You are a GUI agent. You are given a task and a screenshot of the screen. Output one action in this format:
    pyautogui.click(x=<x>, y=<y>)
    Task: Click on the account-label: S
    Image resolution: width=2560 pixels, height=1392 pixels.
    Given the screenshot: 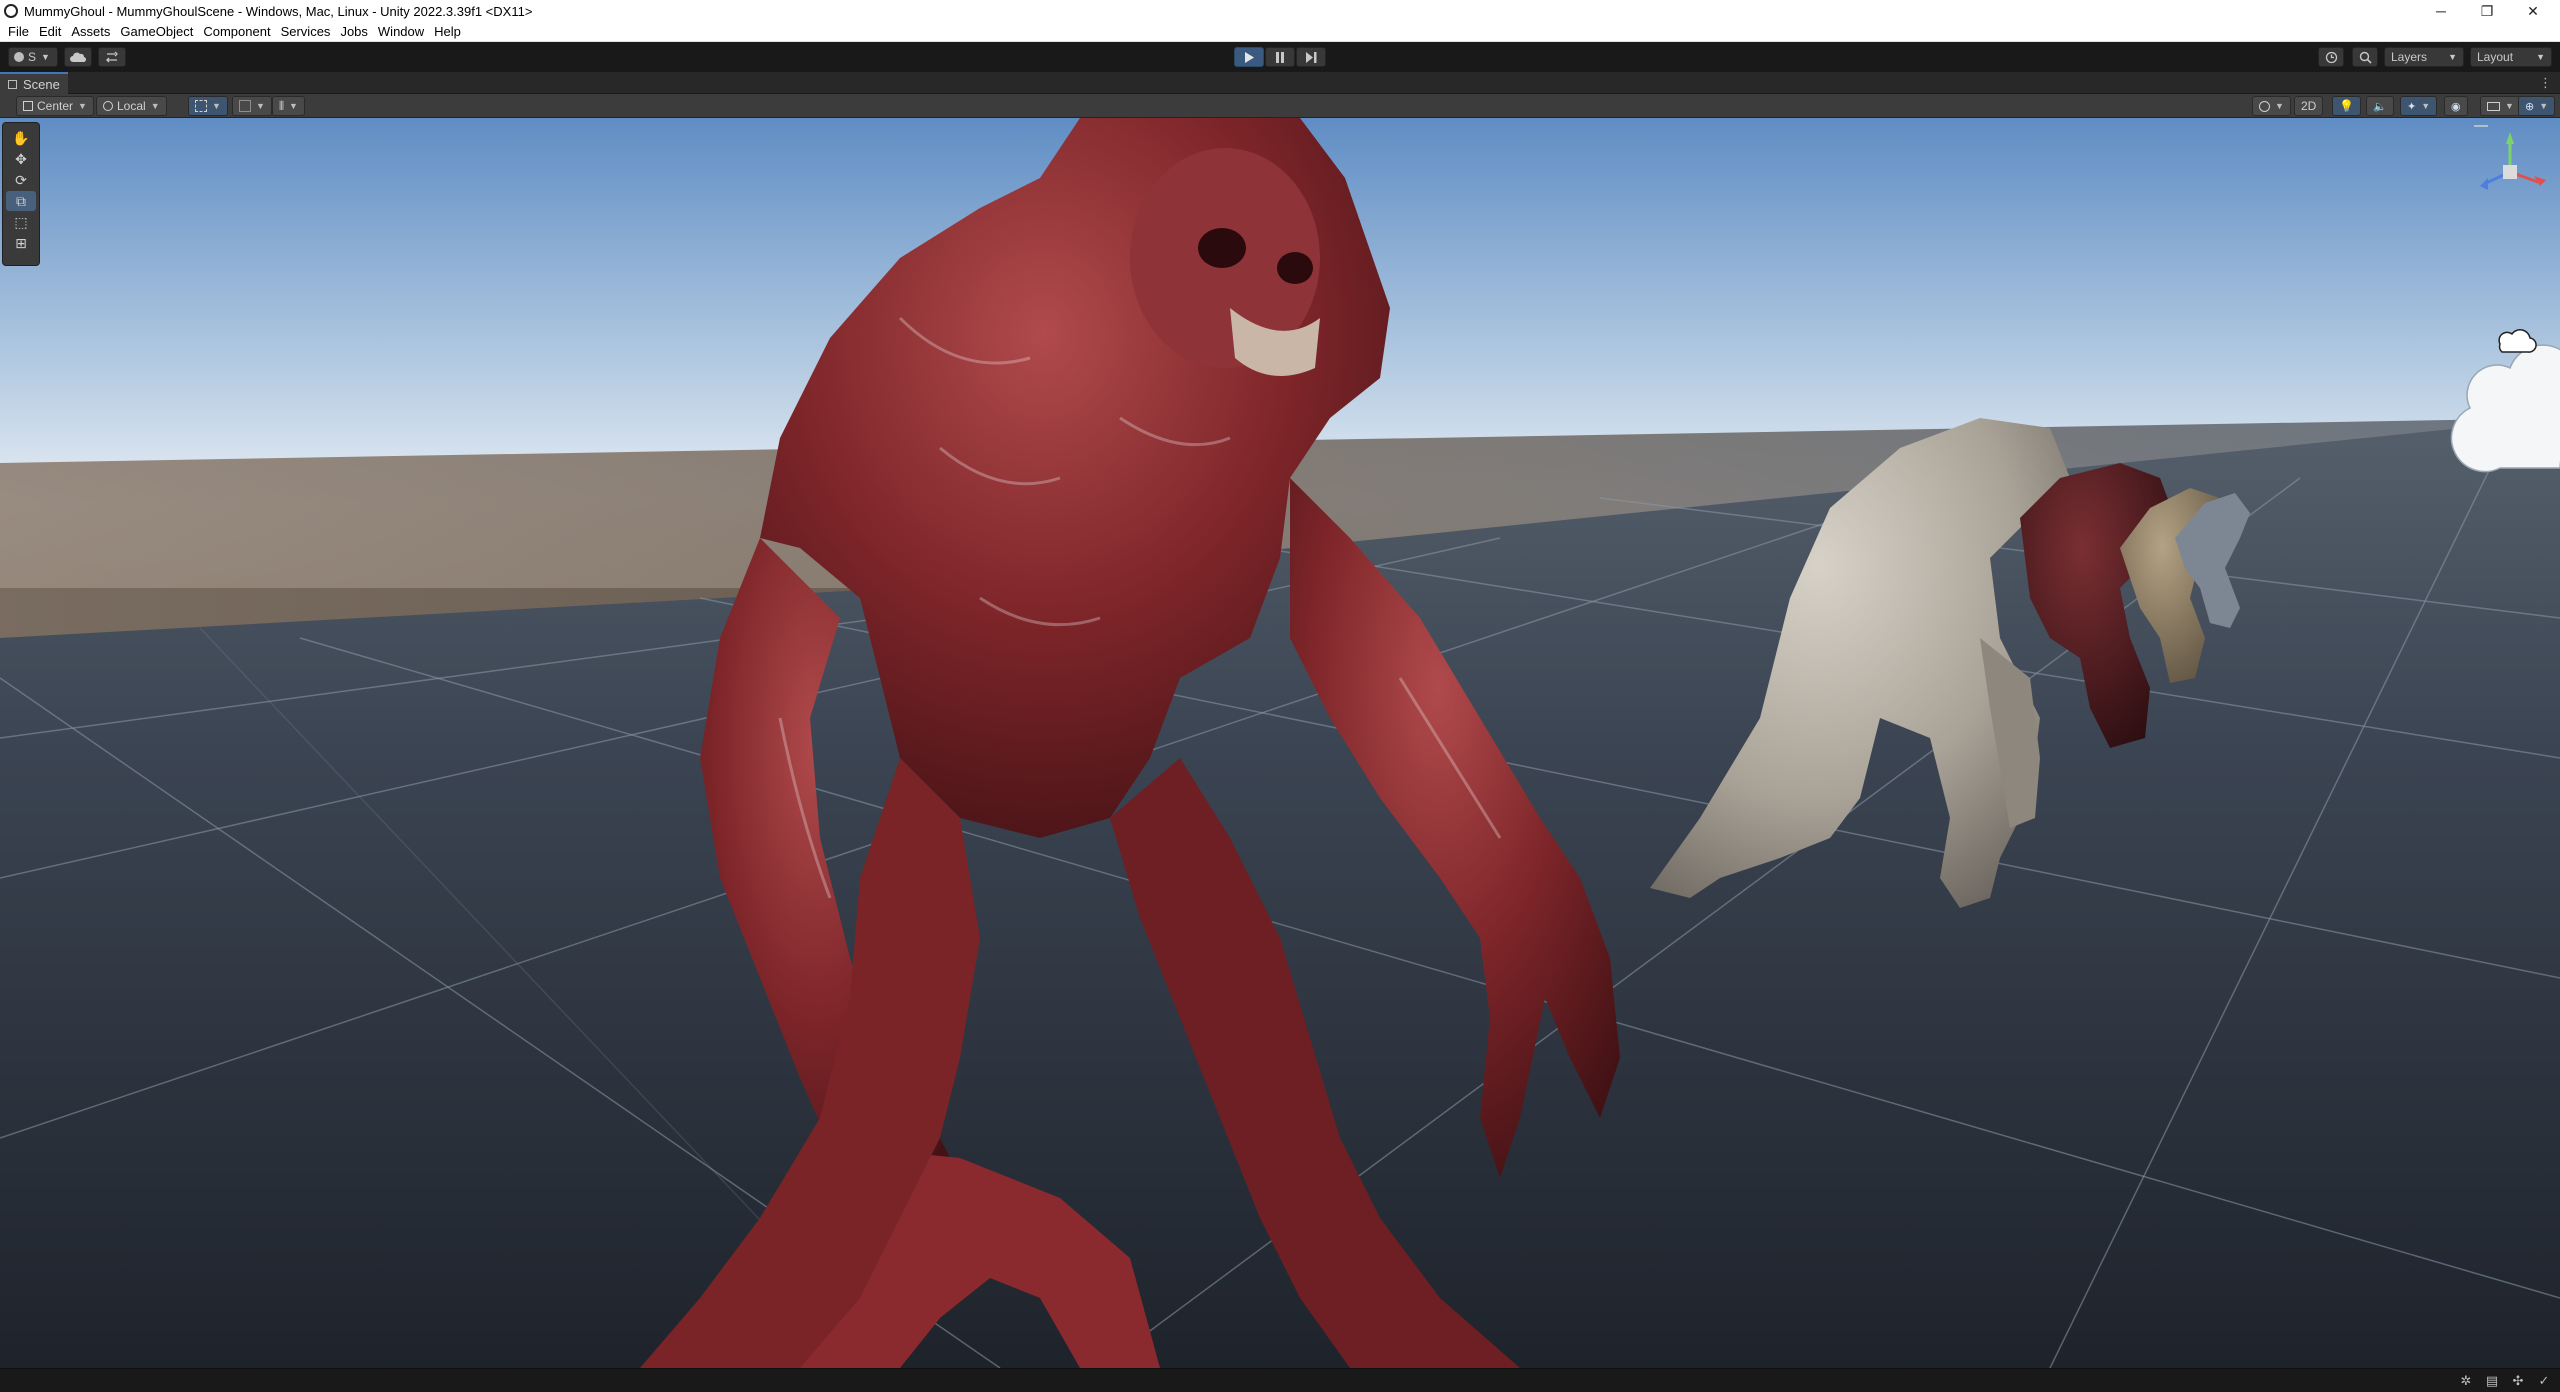 What is the action you would take?
    pyautogui.click(x=32, y=57)
    